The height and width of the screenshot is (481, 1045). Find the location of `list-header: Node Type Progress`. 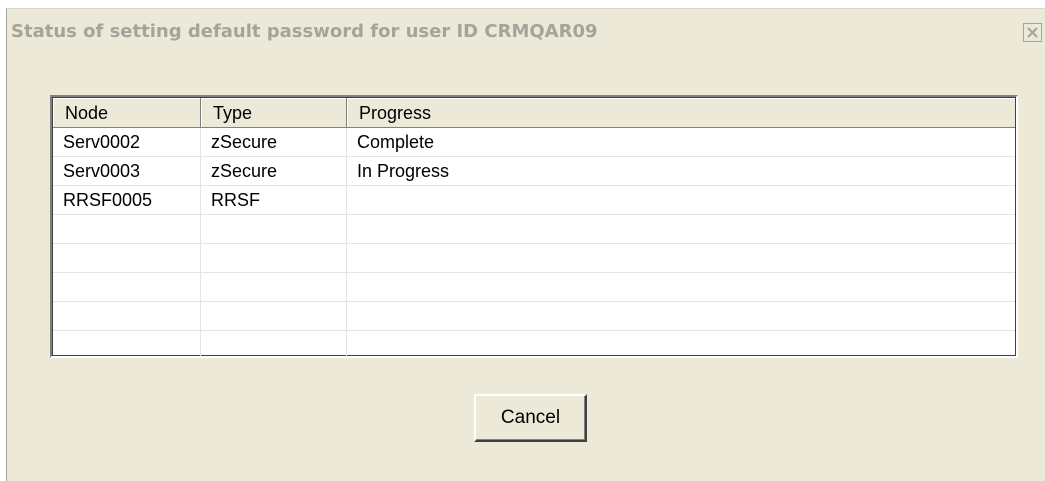

list-header: Node Type Progress is located at coordinates (534, 113).